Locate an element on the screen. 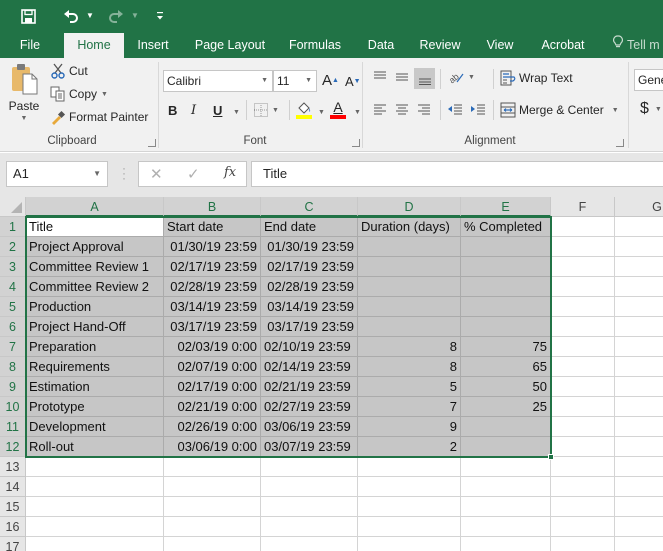 Image resolution: width=663 pixels, height=551 pixels. tab-review: Review is located at coordinates (440, 45).